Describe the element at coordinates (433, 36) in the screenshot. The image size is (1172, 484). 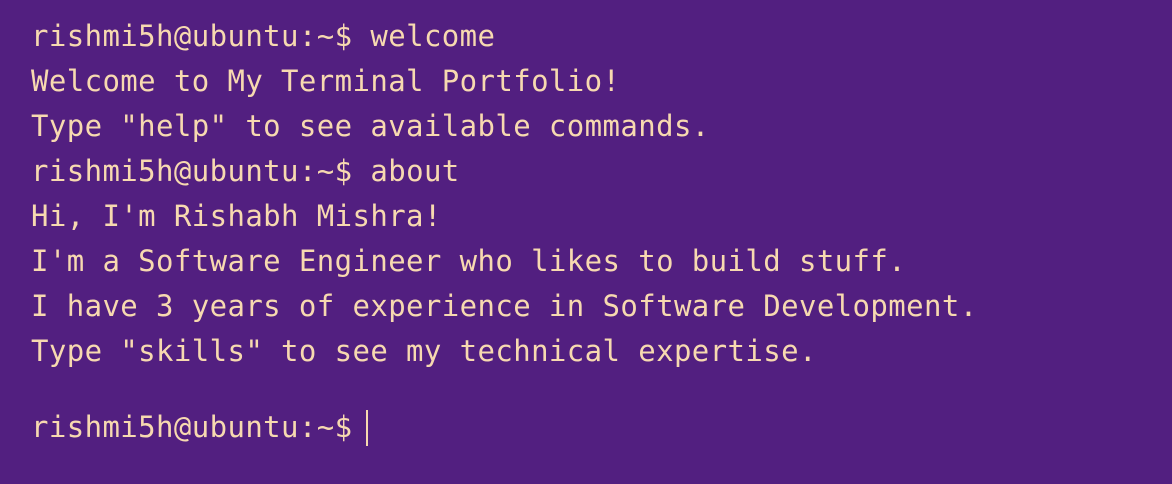
I see `command-text: welcome` at that location.